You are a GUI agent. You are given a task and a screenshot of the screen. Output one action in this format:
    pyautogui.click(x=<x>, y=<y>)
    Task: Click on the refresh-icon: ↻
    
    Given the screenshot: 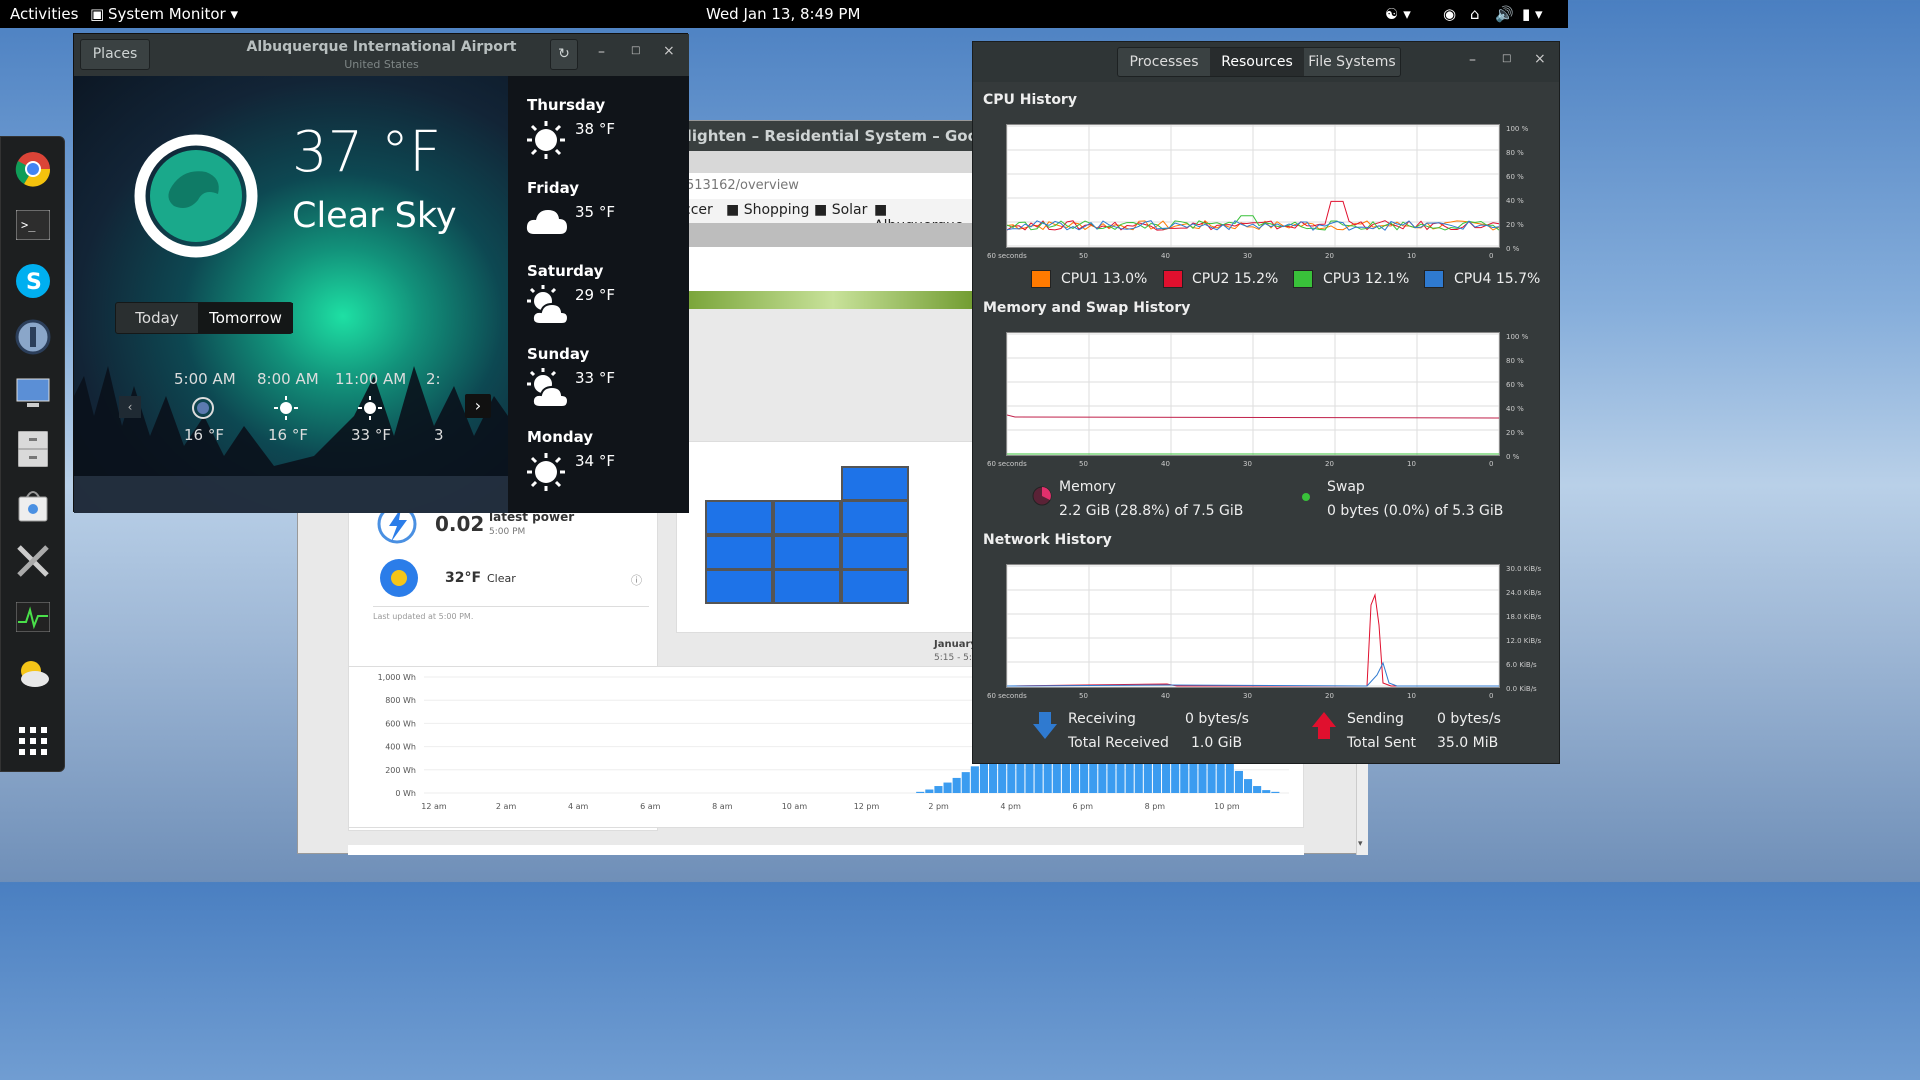 What is the action you would take?
    pyautogui.click(x=564, y=54)
    